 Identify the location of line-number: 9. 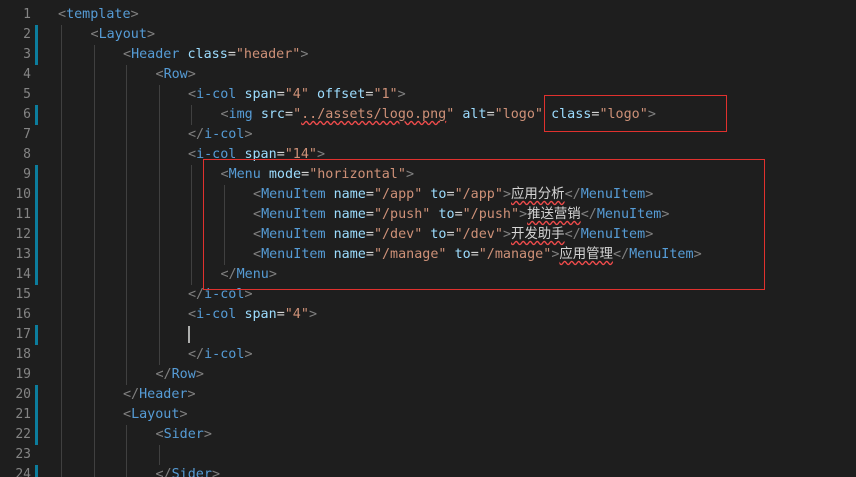
(27, 174).